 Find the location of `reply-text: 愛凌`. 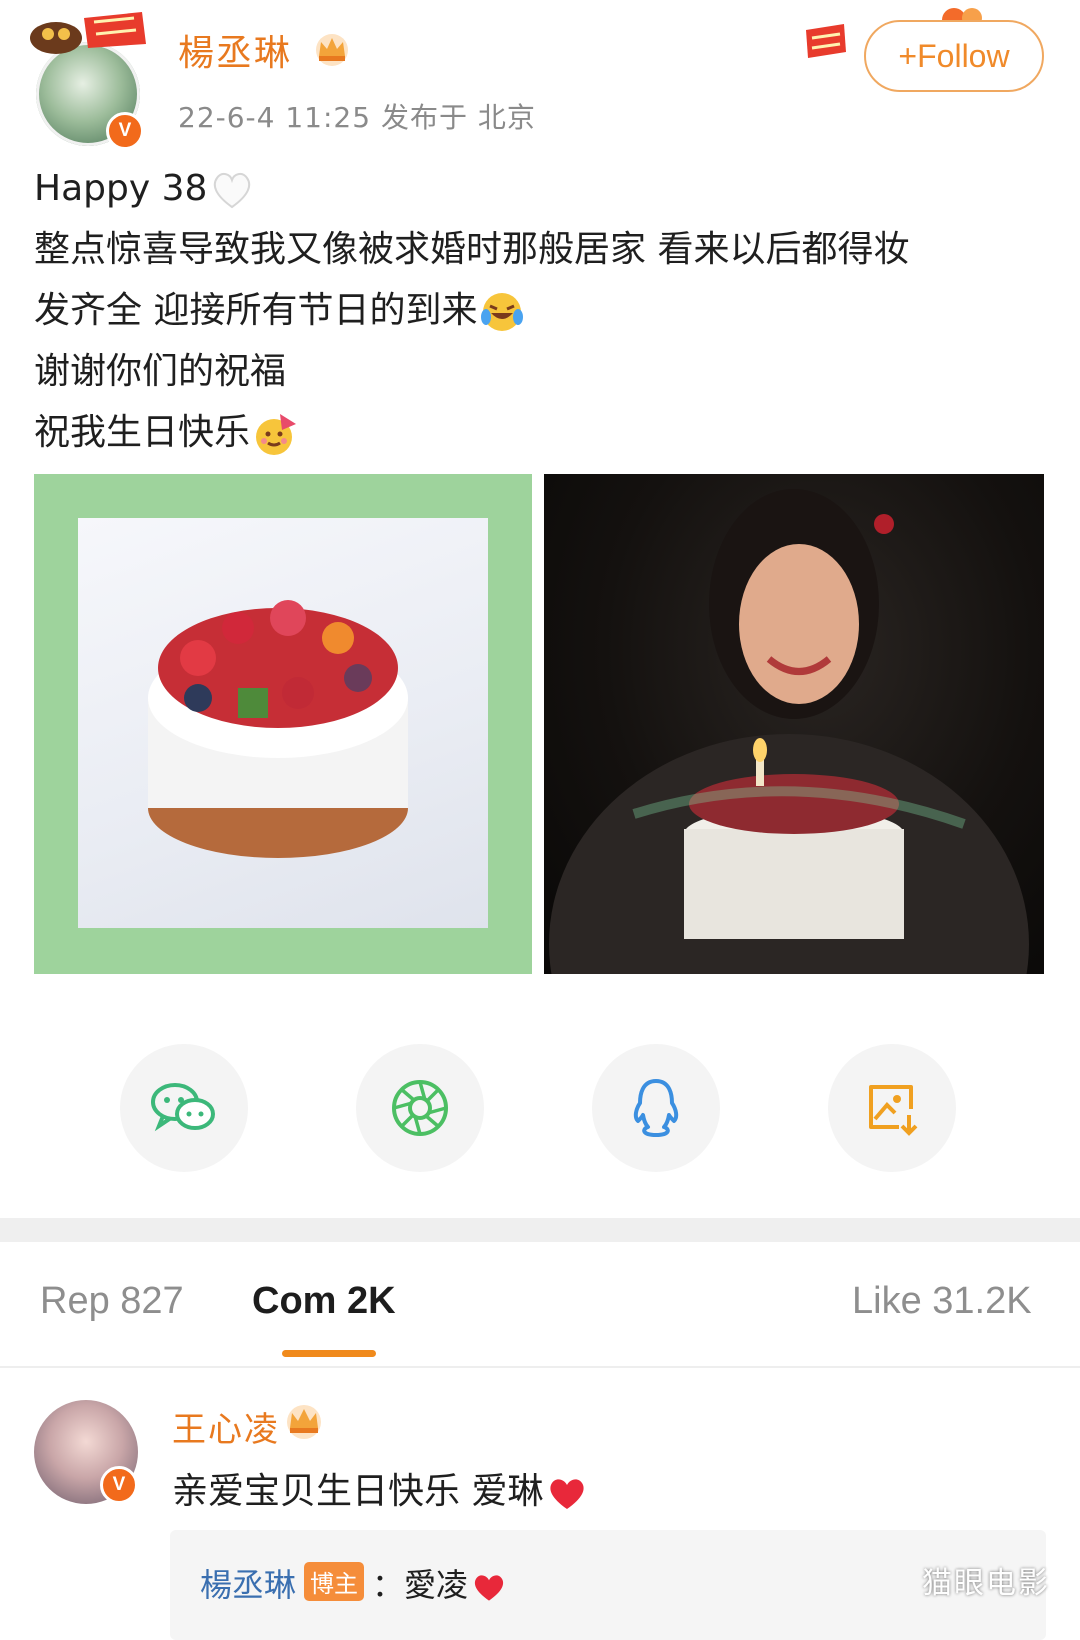

reply-text: 愛凌 is located at coordinates (436, 1585).